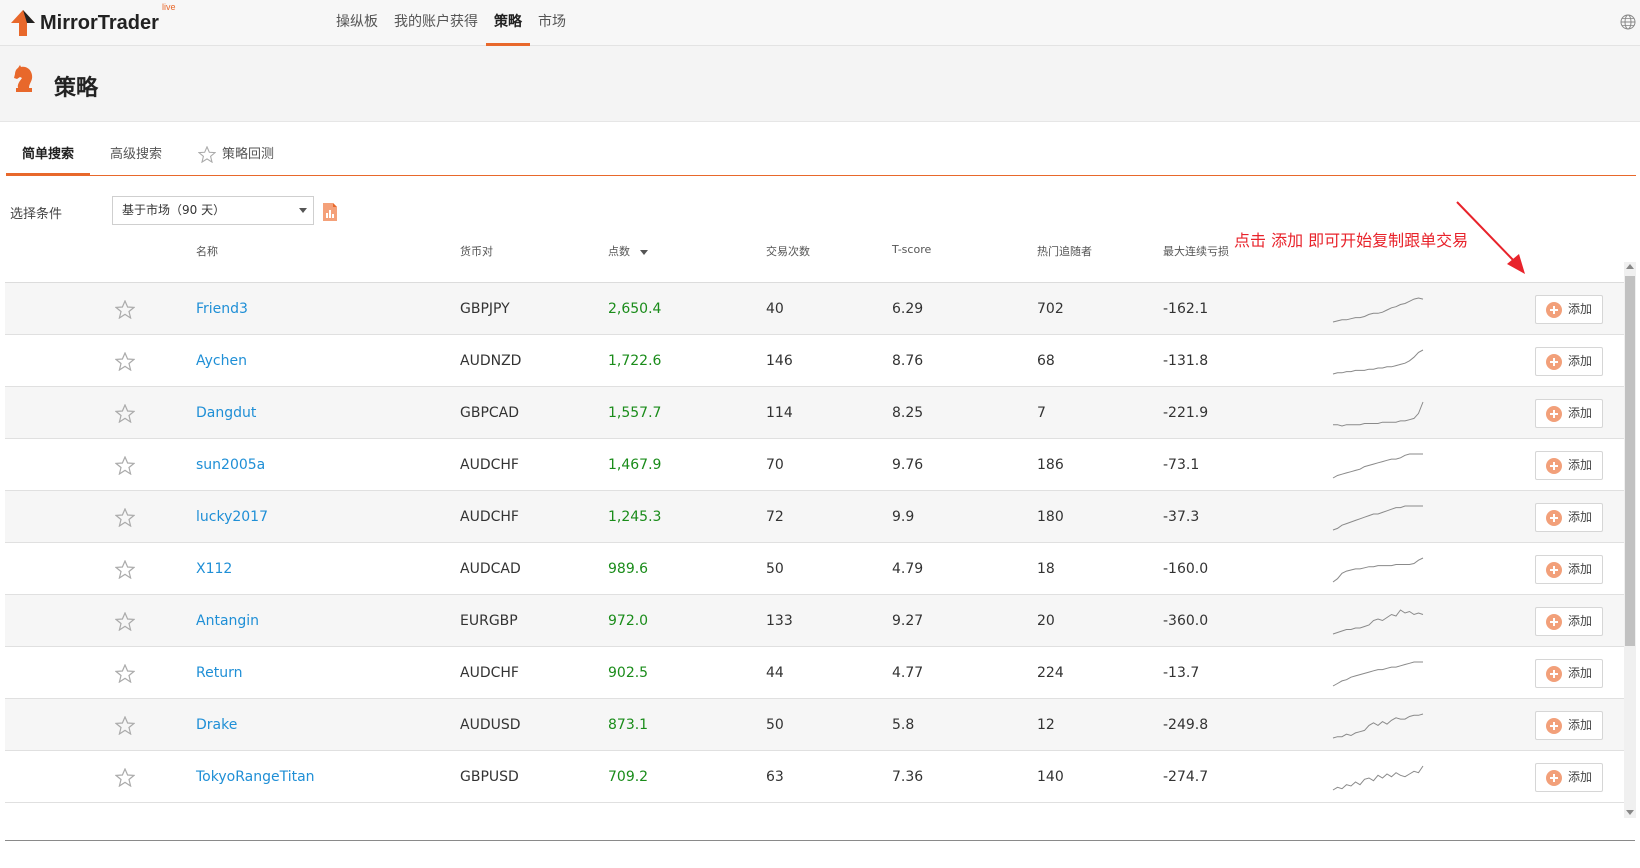  I want to click on strategy-name-link: sun2005a, so click(230, 465).